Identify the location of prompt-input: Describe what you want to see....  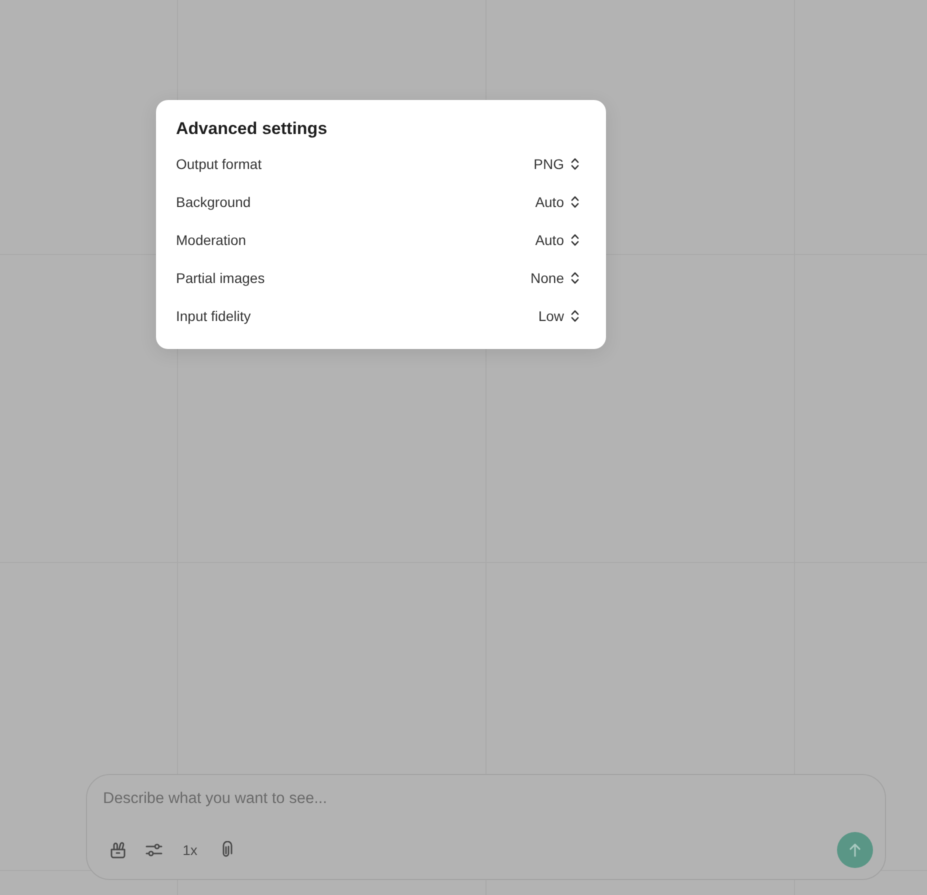
(487, 799).